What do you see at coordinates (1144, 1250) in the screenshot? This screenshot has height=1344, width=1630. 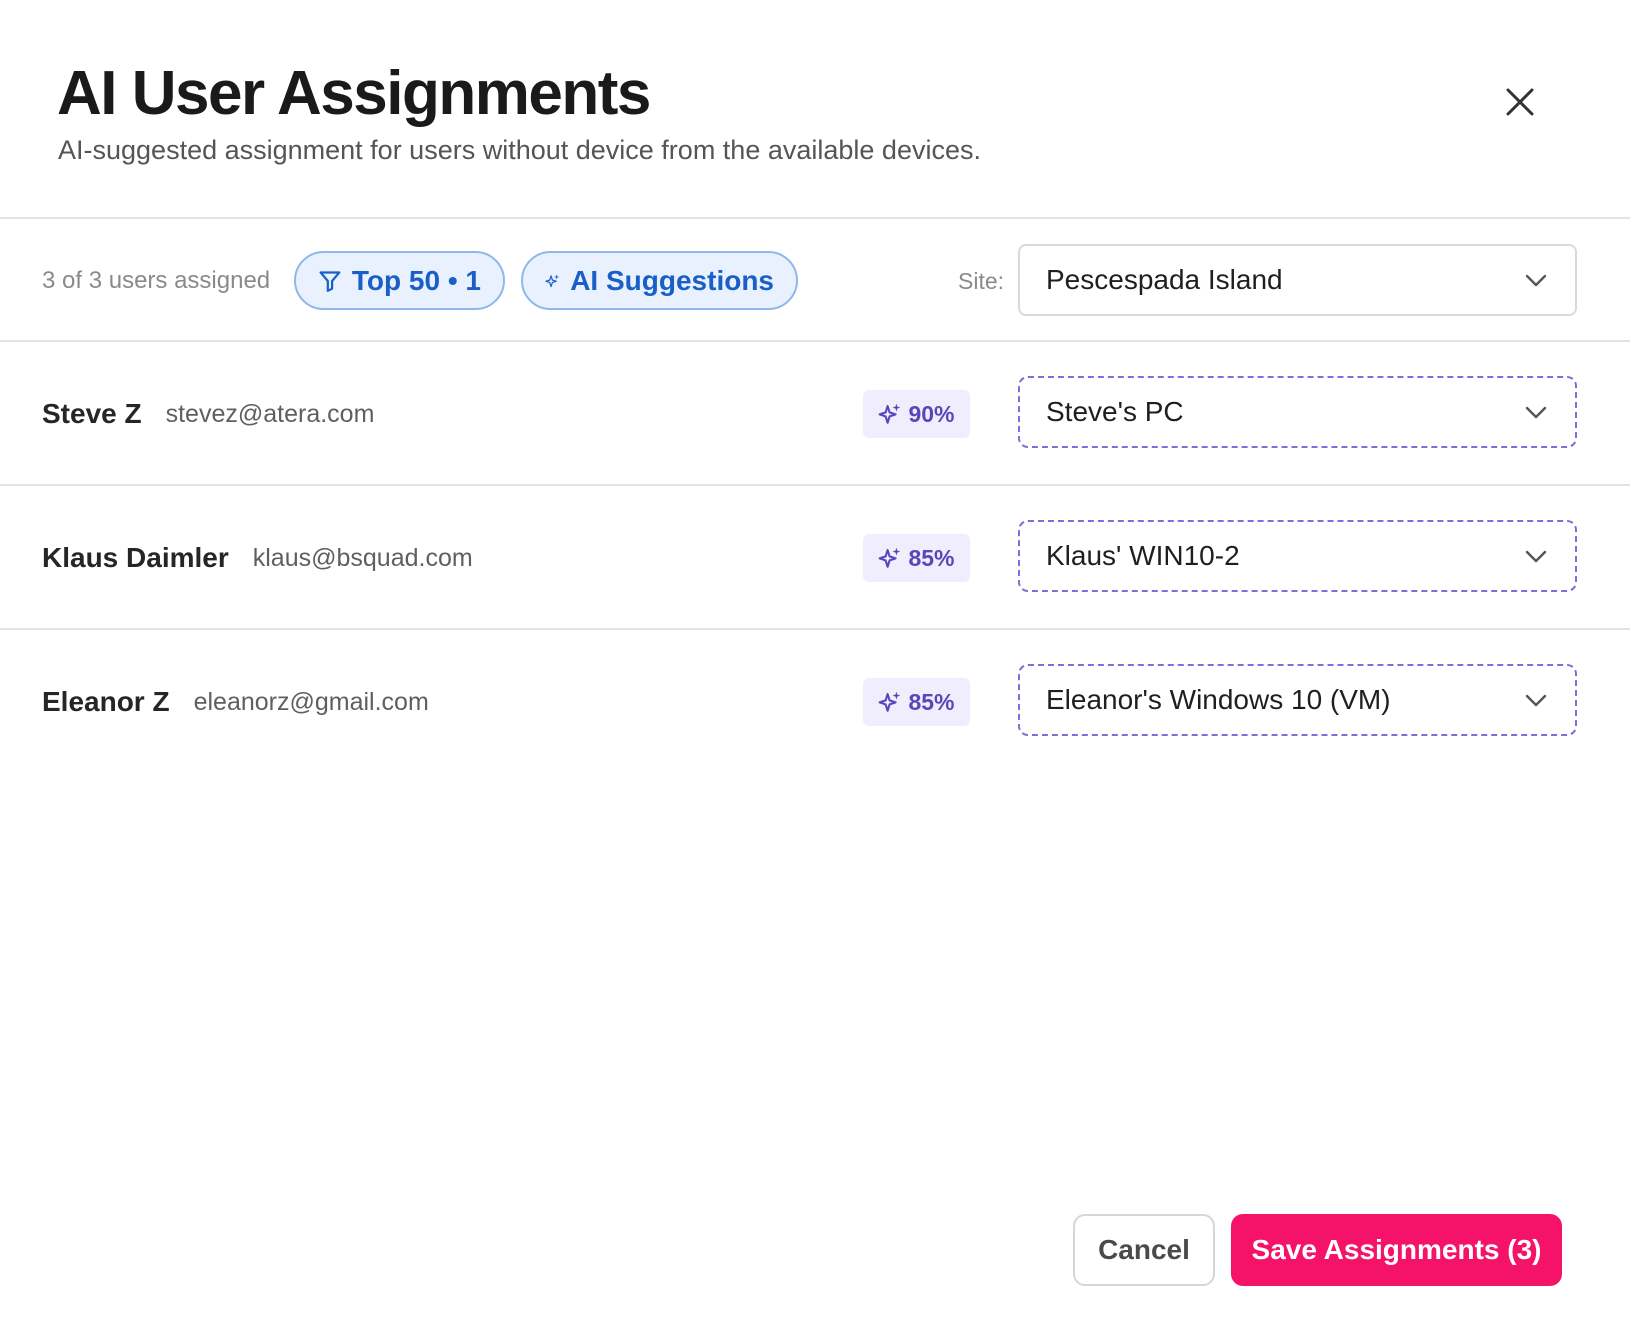 I see `cancel-button: Cancel` at bounding box center [1144, 1250].